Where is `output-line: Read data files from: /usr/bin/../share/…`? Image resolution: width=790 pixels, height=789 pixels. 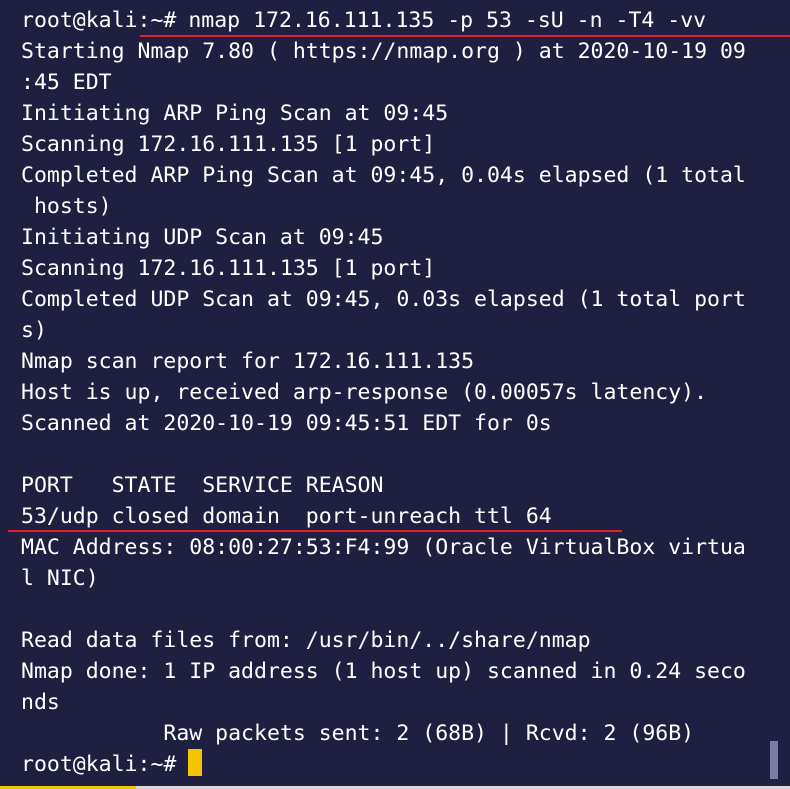
output-line: Read data files from: /usr/bin/../share/… is located at coordinates (306, 640).